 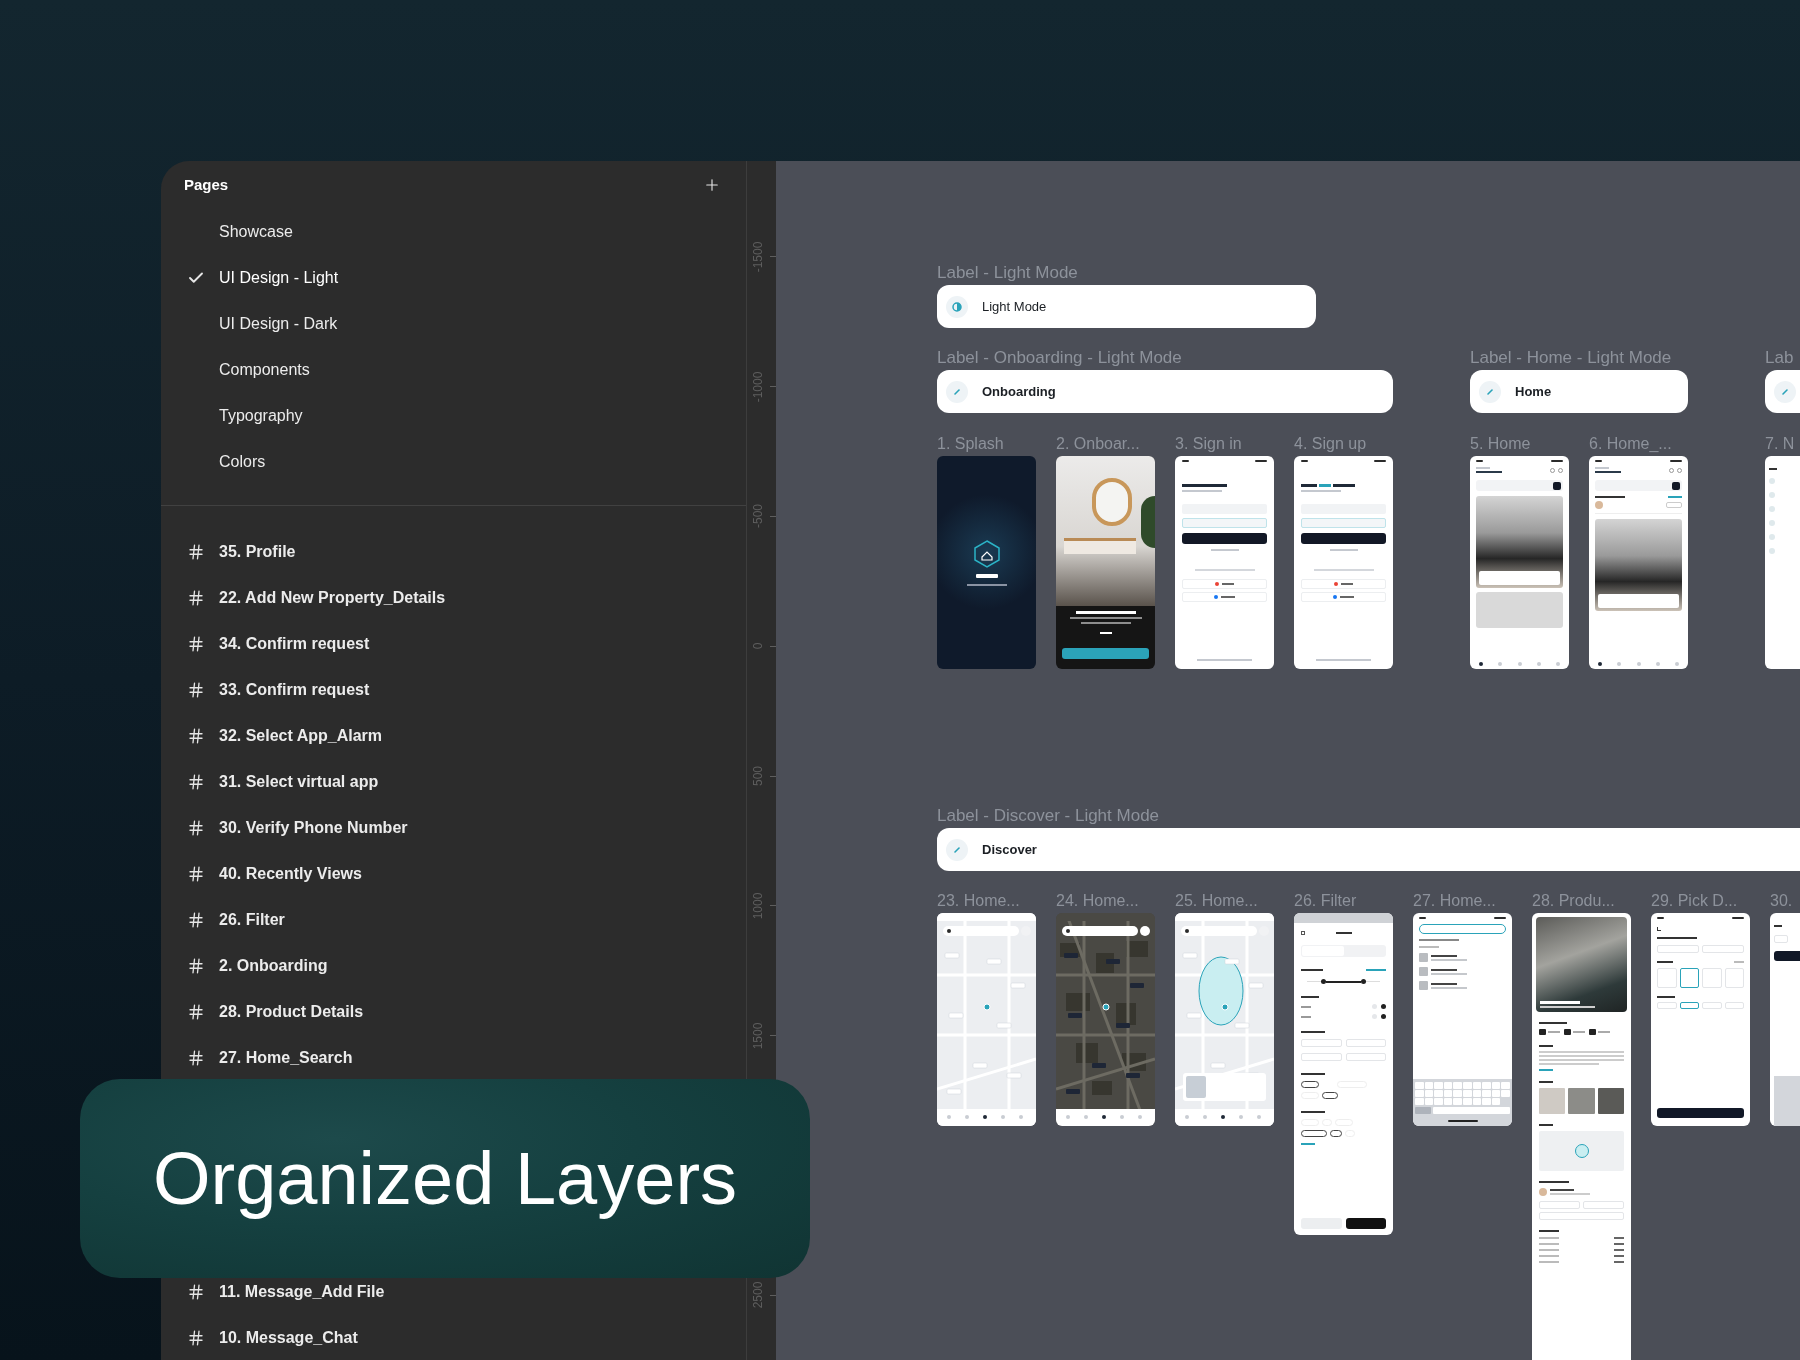 I want to click on layer-item: 2. Onboarding, so click(x=453, y=966).